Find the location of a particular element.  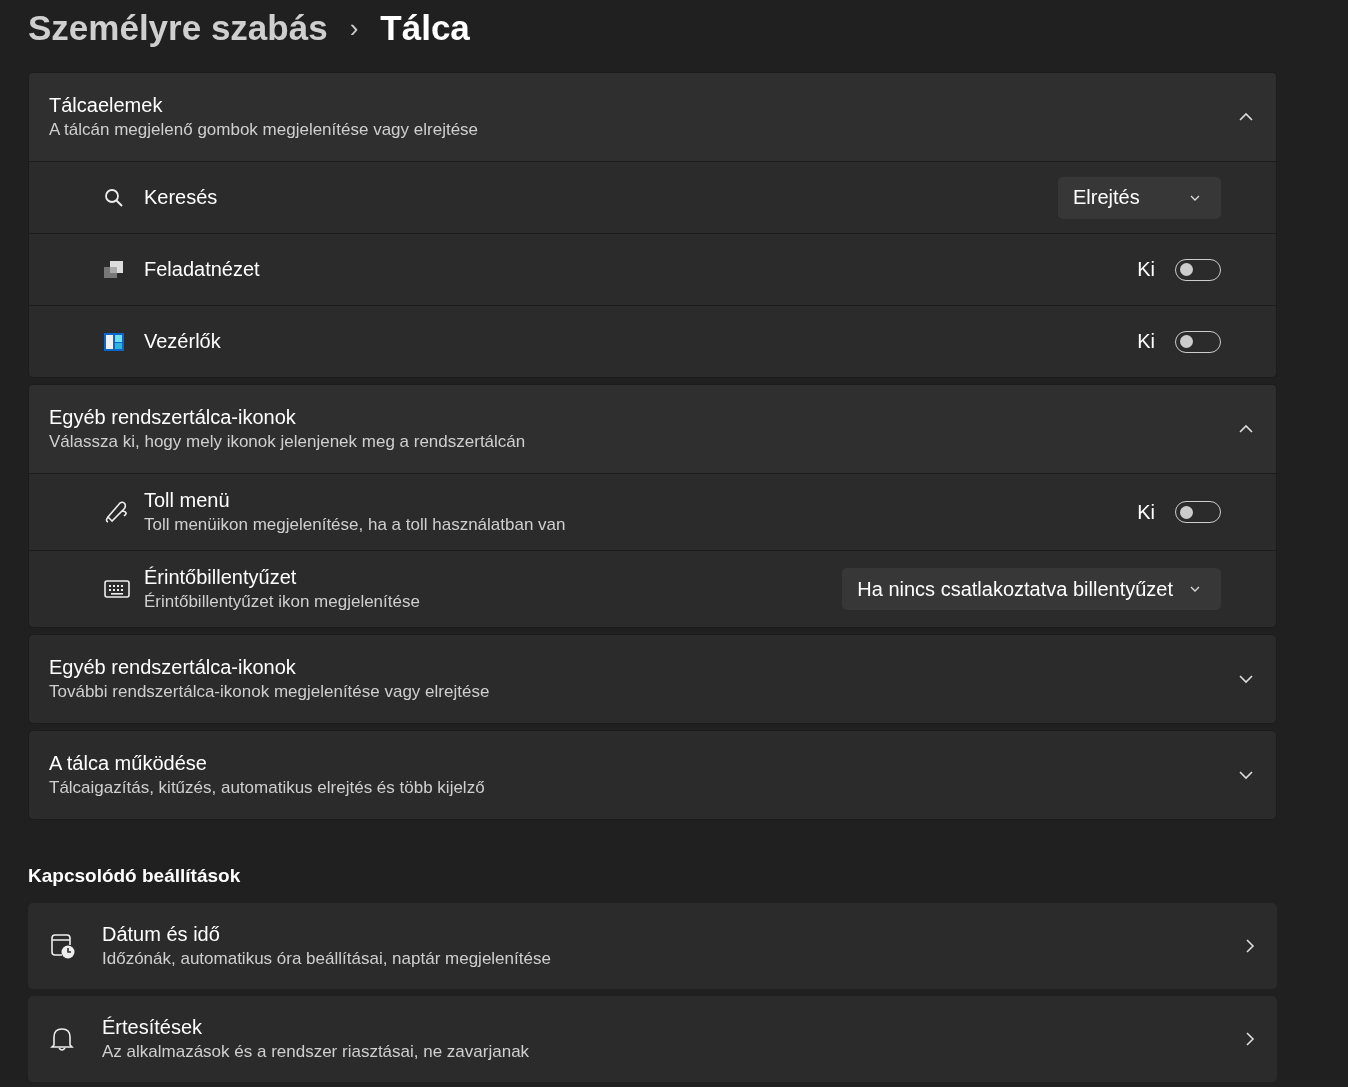

search-icon is located at coordinates (114, 197).